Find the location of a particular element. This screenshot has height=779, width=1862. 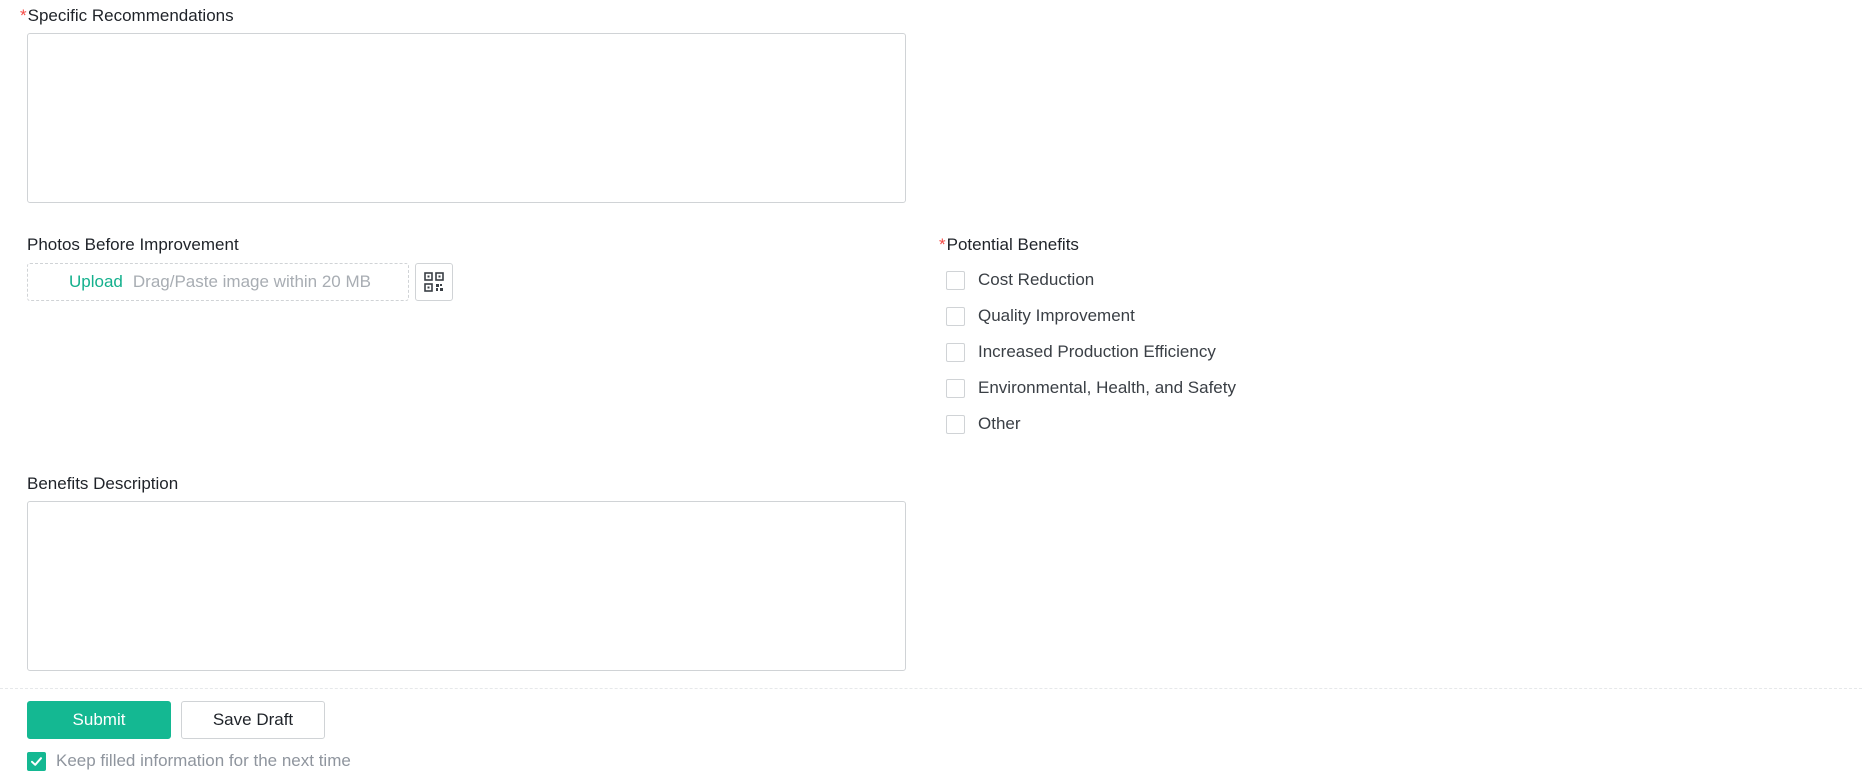

check-icon is located at coordinates (36, 761).